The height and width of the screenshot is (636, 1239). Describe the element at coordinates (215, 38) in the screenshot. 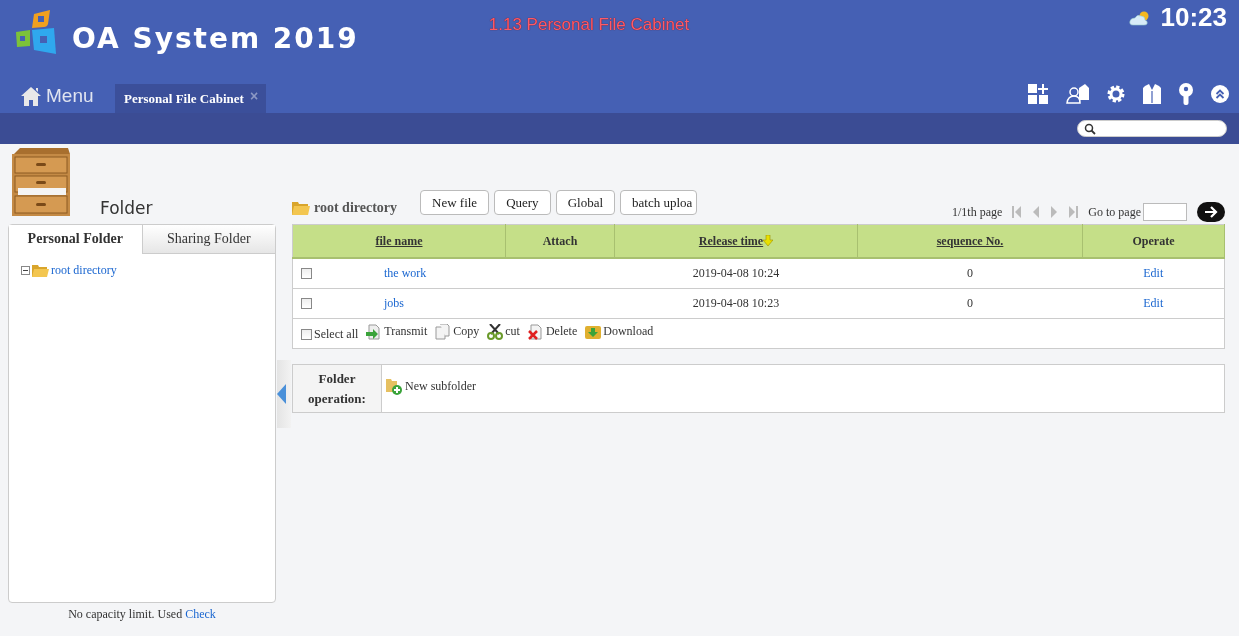

I see `app-title: OA System 2019` at that location.